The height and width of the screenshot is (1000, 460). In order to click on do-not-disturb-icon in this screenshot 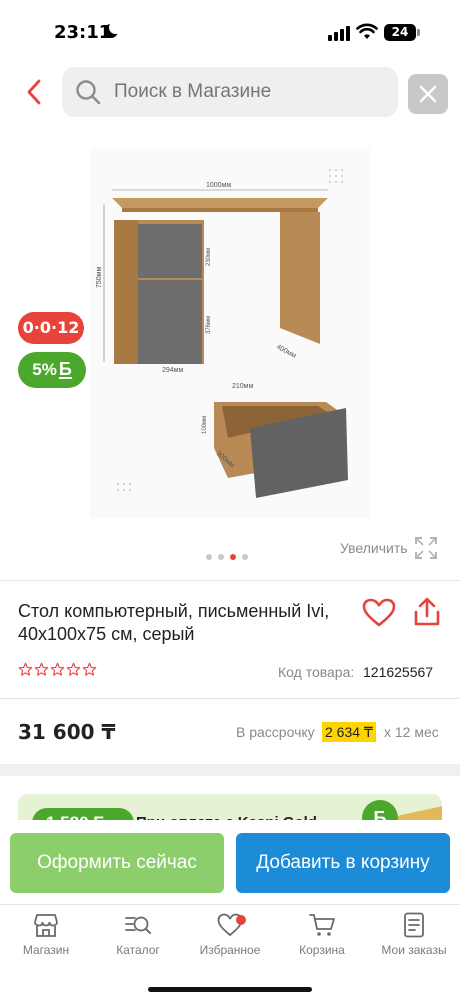, I will do `click(113, 29)`.